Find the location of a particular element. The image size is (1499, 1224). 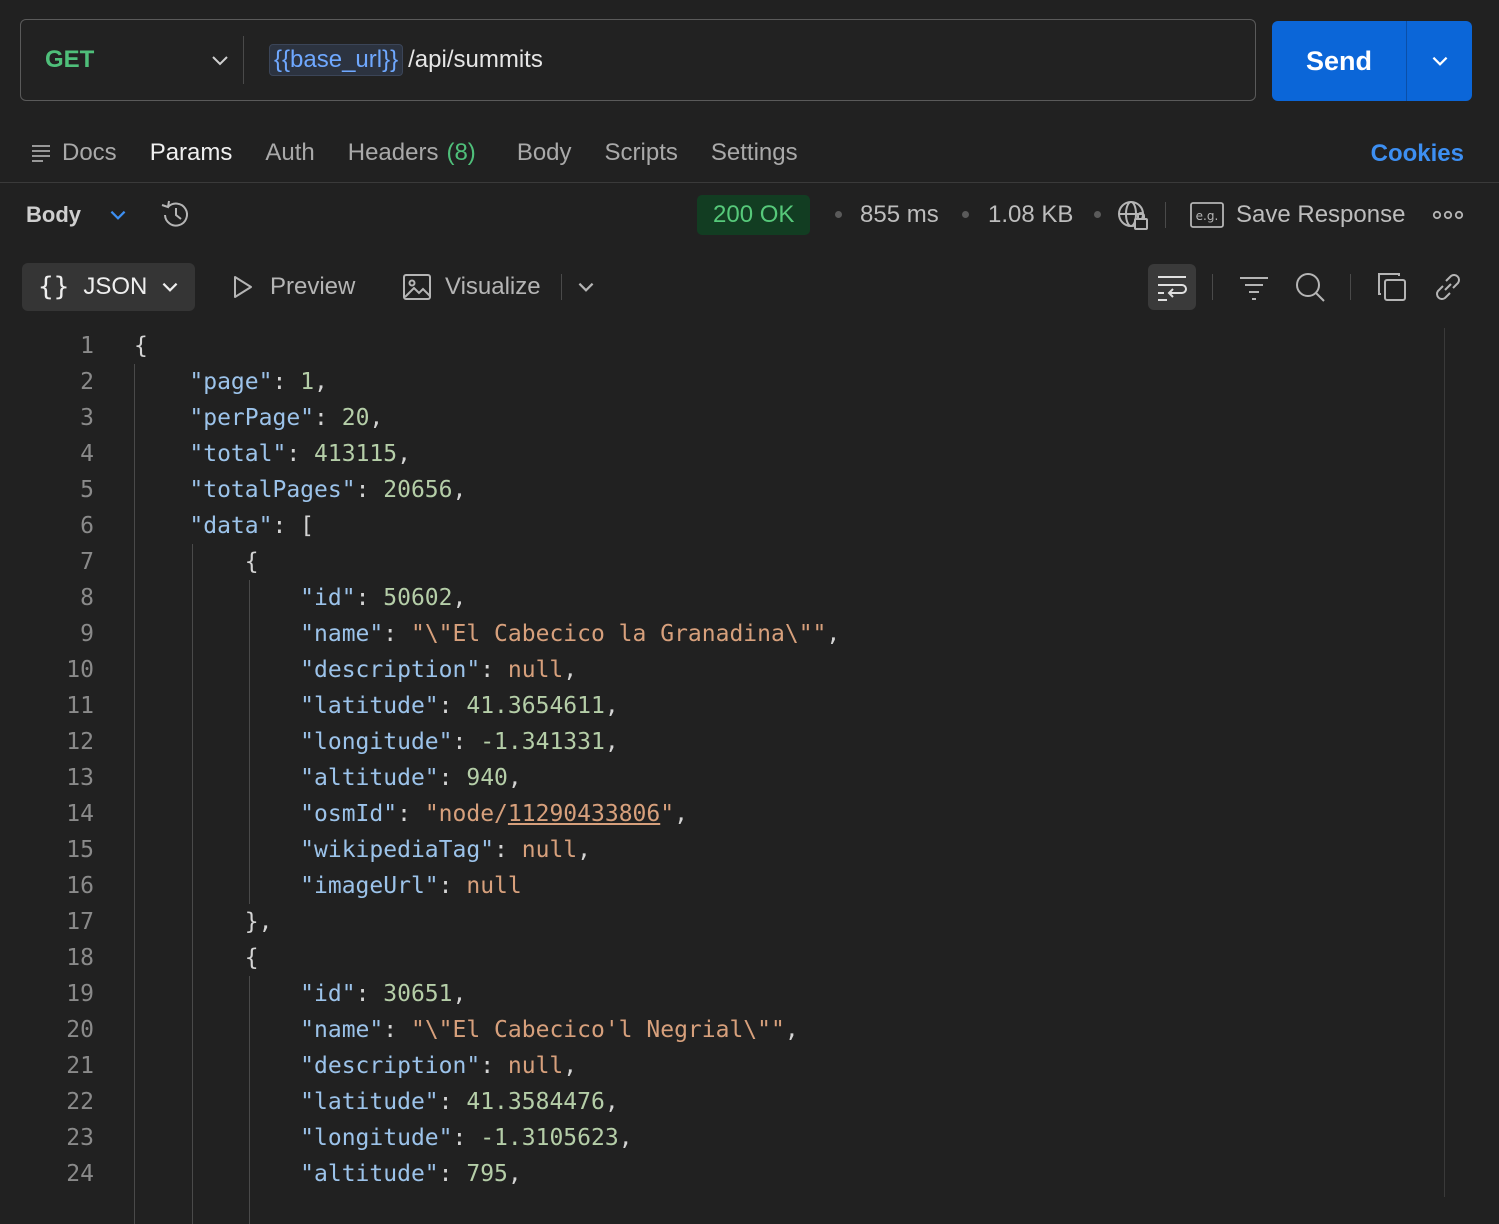

tab-headers: Headers (8) is located at coordinates (412, 153).